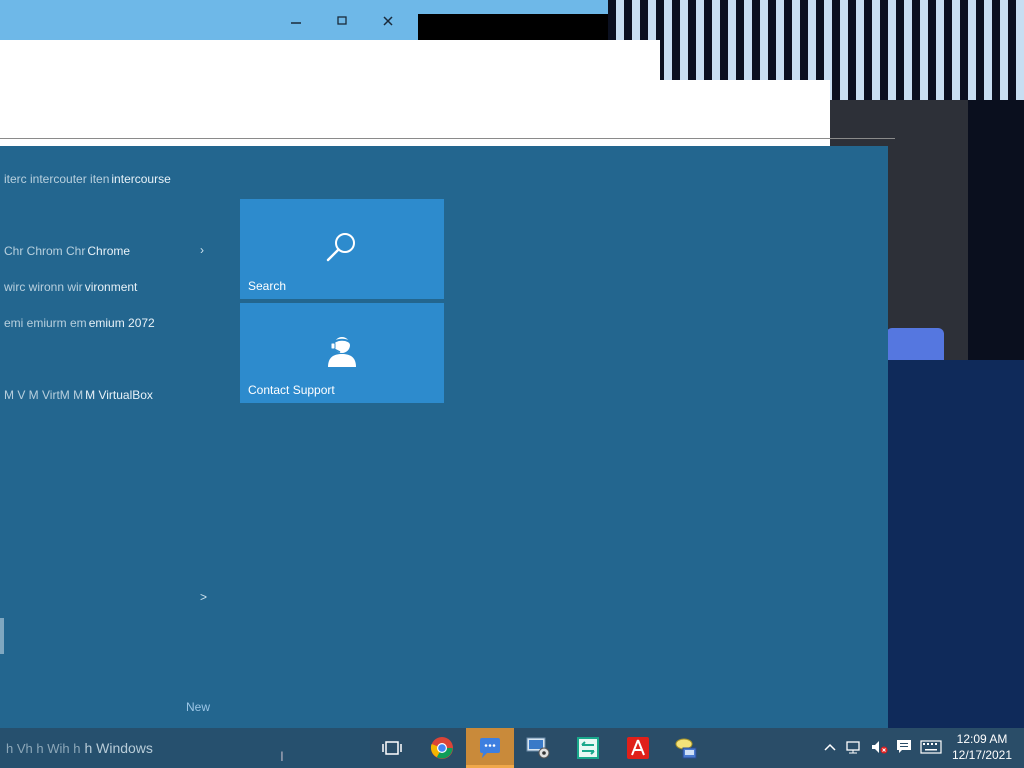 This screenshot has height=768, width=1024. I want to click on clock: 12:09 AM 12/17/2021, so click(982, 747).